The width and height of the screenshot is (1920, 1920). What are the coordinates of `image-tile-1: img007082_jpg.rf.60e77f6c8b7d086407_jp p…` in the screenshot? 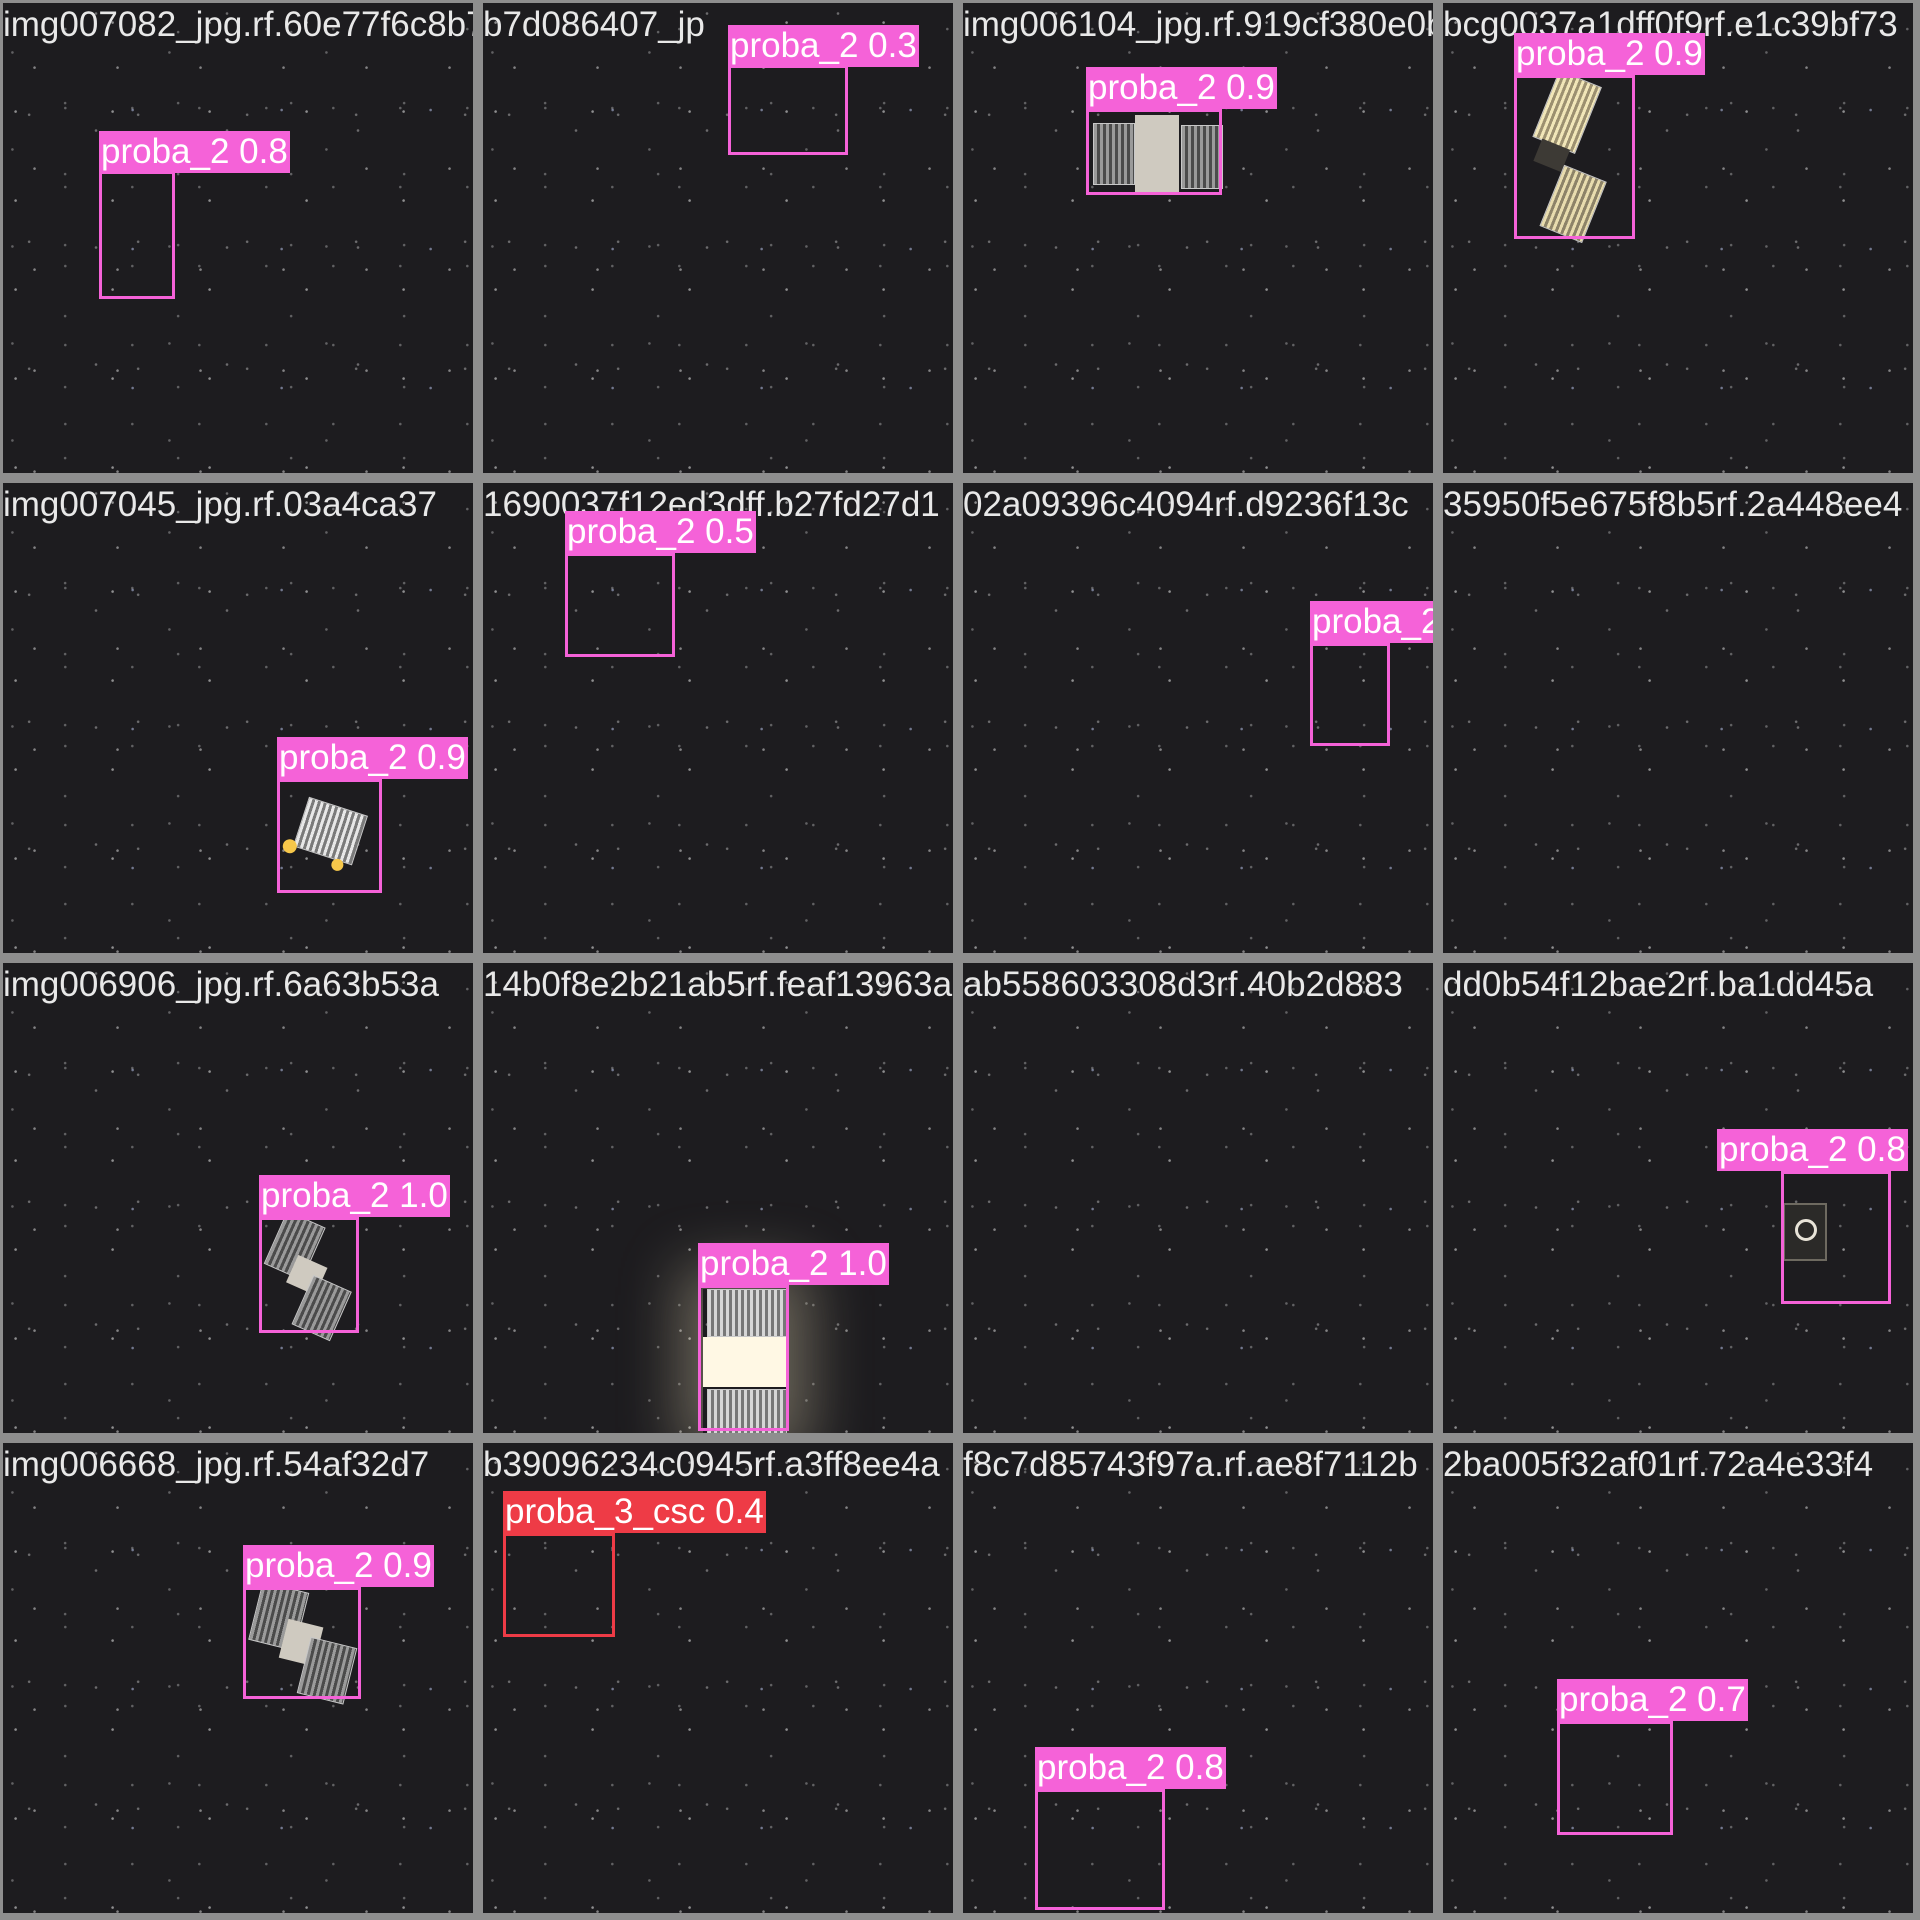 It's located at (238, 238).